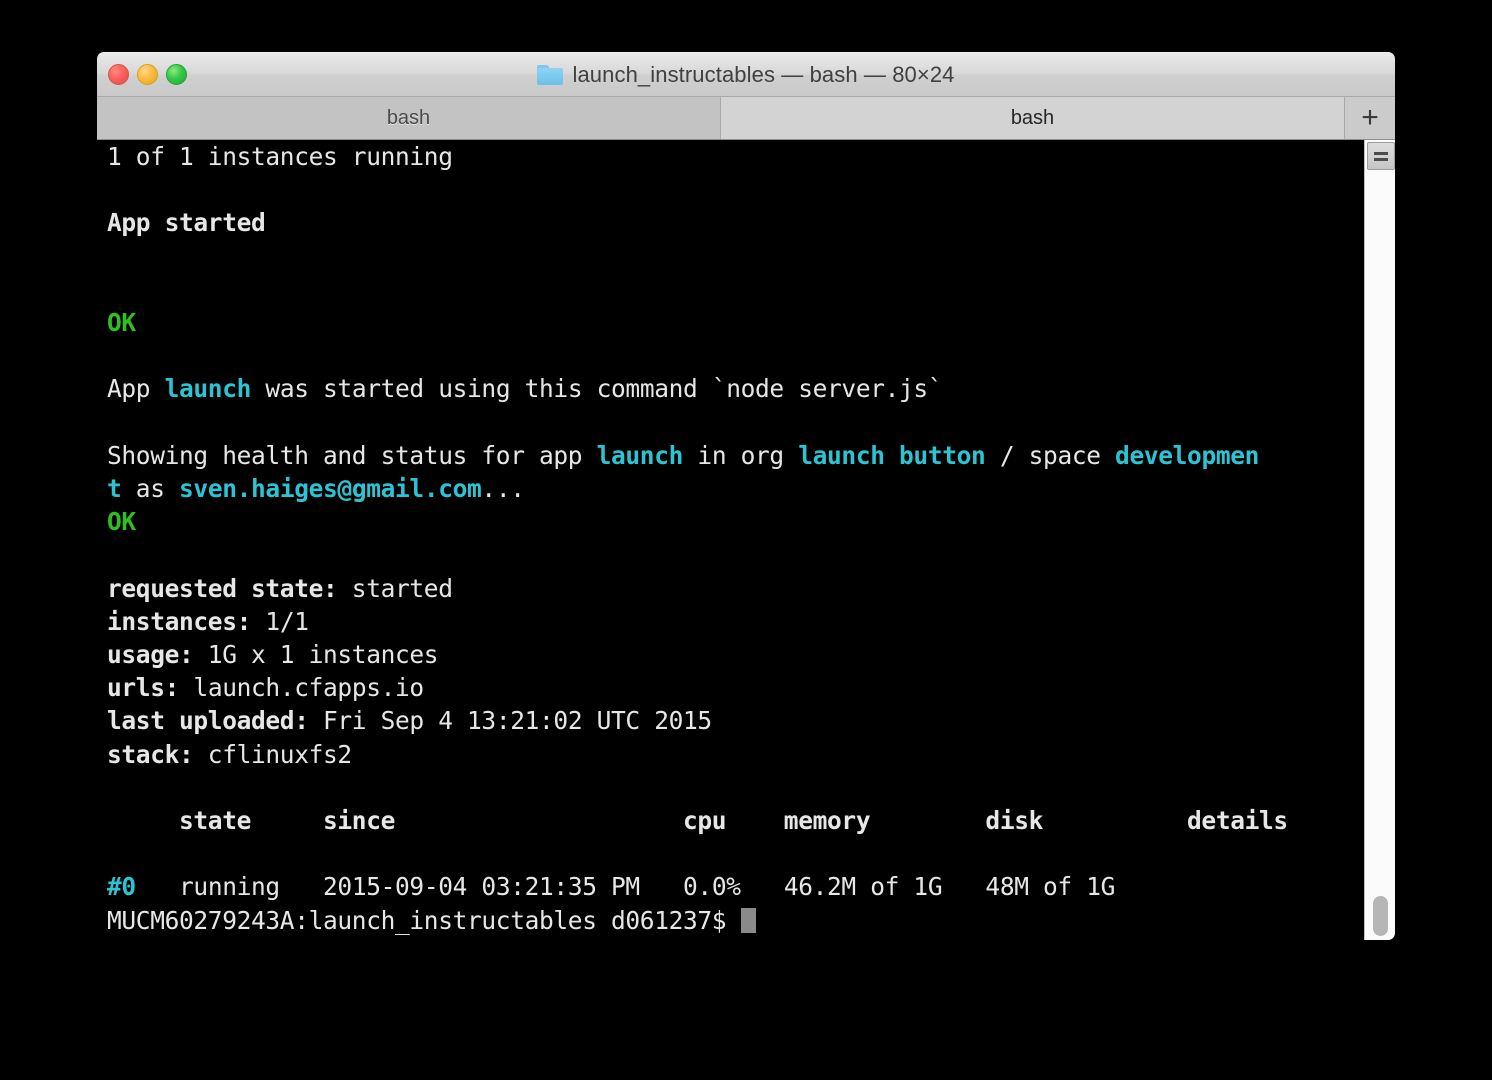  I want to click on new-tab-button: +, so click(1370, 118).